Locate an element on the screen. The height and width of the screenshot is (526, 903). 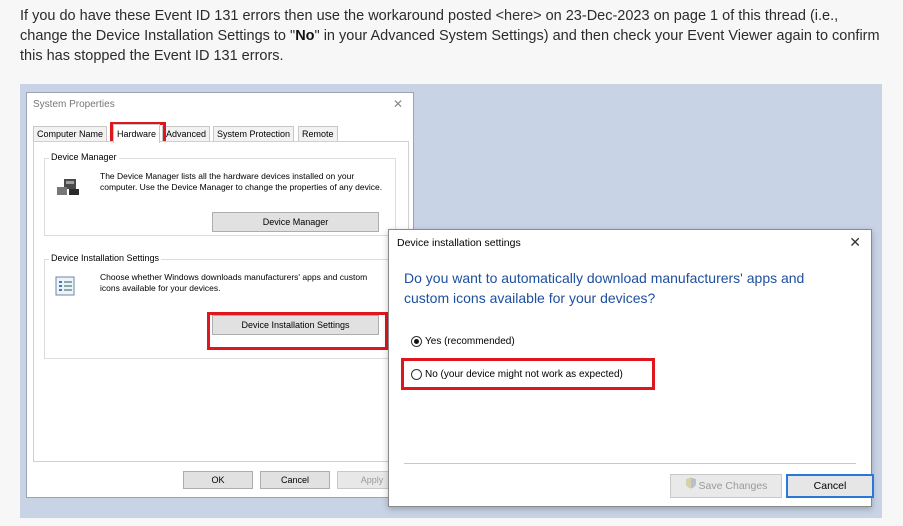
device-installation-button-highlight is located at coordinates (297, 331).